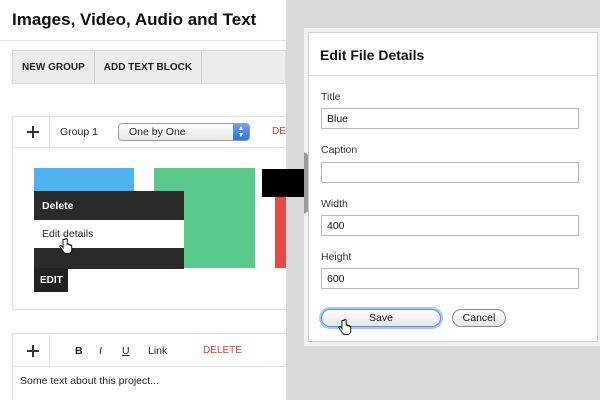 Image resolution: width=600 pixels, height=400 pixels. What do you see at coordinates (109, 234) in the screenshot?
I see `context-edit-details-item: Edit details` at bounding box center [109, 234].